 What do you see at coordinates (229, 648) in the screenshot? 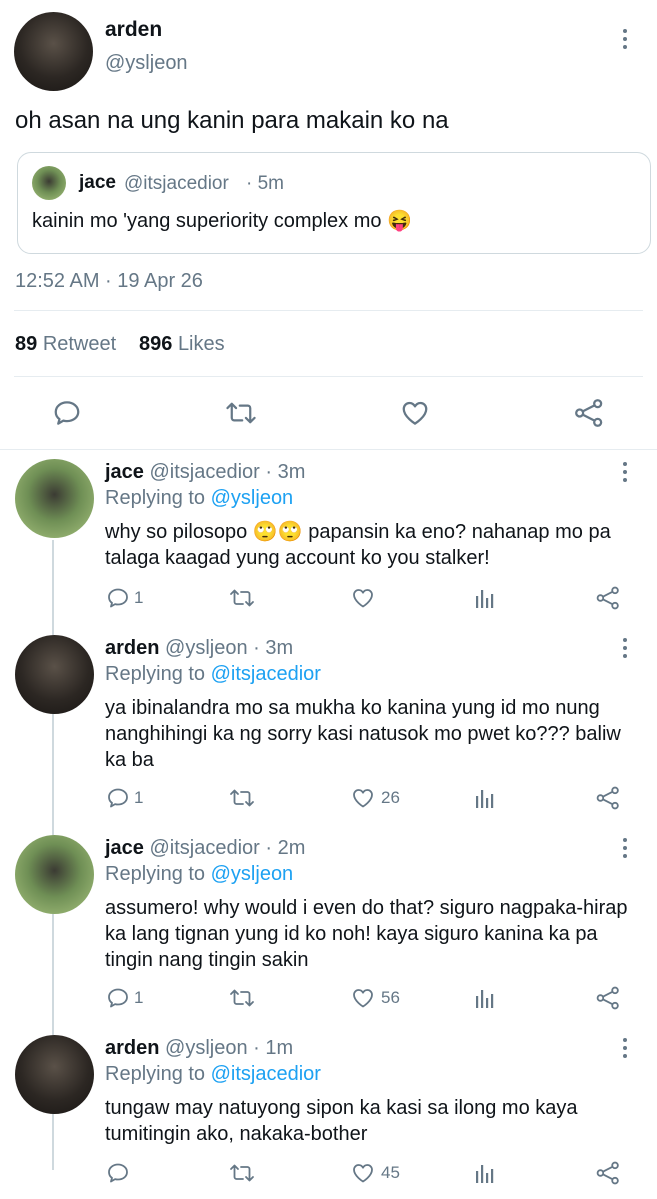
I see `reply-meta: @ysljeon · 3m` at bounding box center [229, 648].